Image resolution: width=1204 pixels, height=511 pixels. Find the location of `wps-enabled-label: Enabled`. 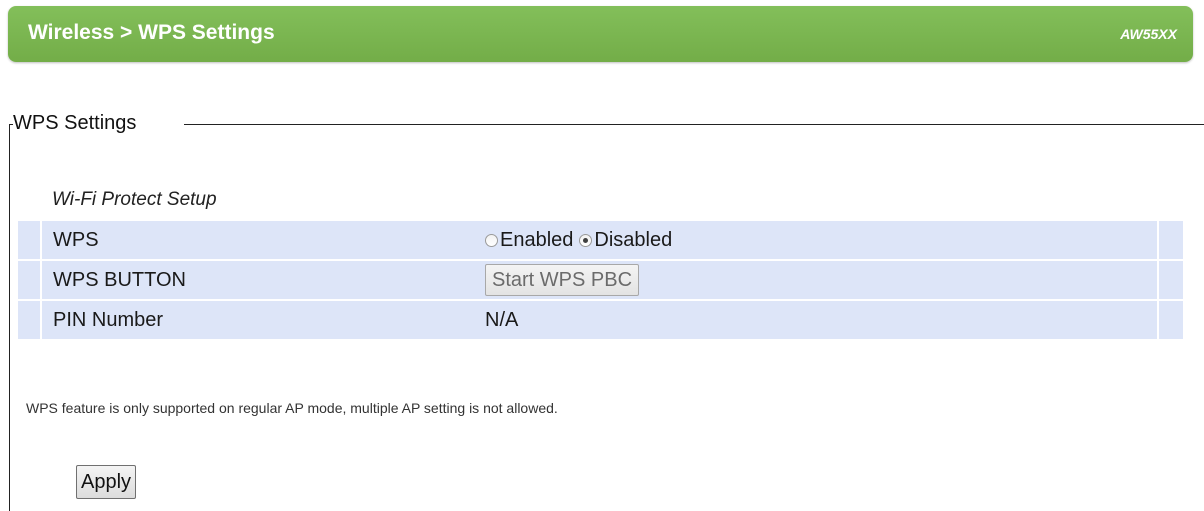

wps-enabled-label: Enabled is located at coordinates (536, 240).